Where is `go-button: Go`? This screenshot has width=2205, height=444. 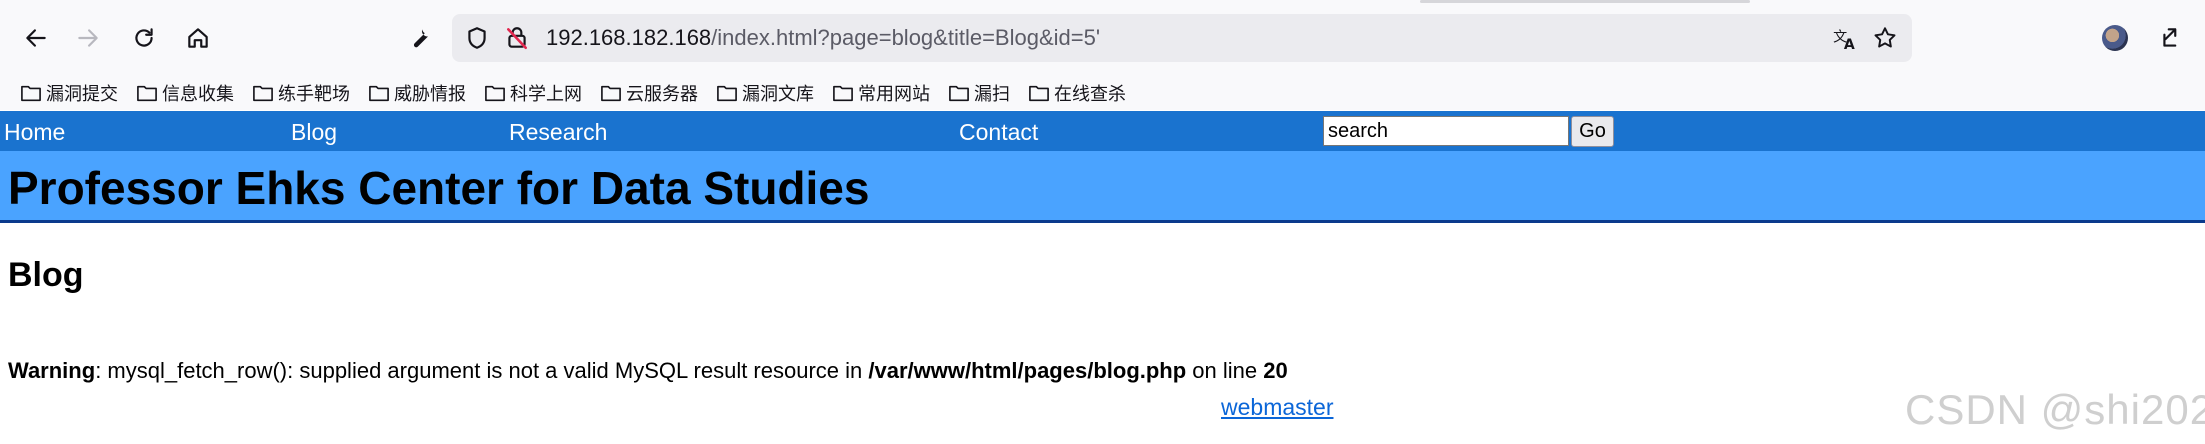
go-button: Go is located at coordinates (1592, 131).